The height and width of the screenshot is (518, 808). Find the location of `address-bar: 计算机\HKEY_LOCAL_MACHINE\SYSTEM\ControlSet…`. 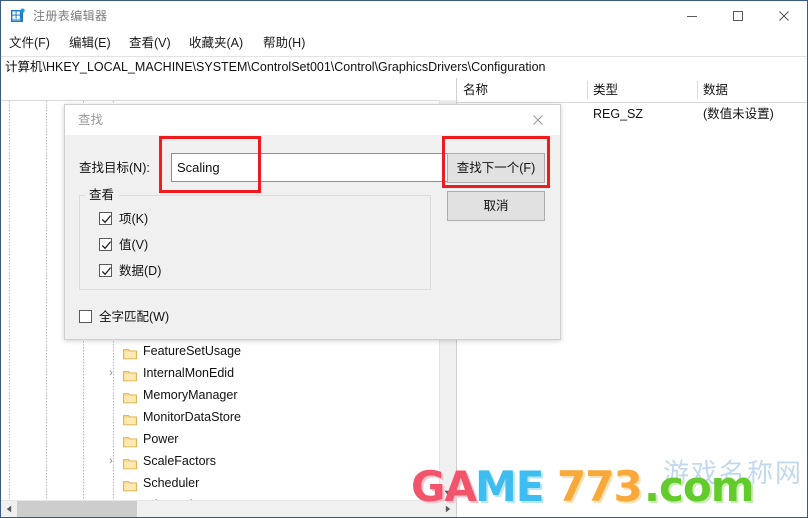

address-bar: 计算机\HKEY_LOCAL_MACHINE\SYSTEM\ControlSet… is located at coordinates (404, 67).